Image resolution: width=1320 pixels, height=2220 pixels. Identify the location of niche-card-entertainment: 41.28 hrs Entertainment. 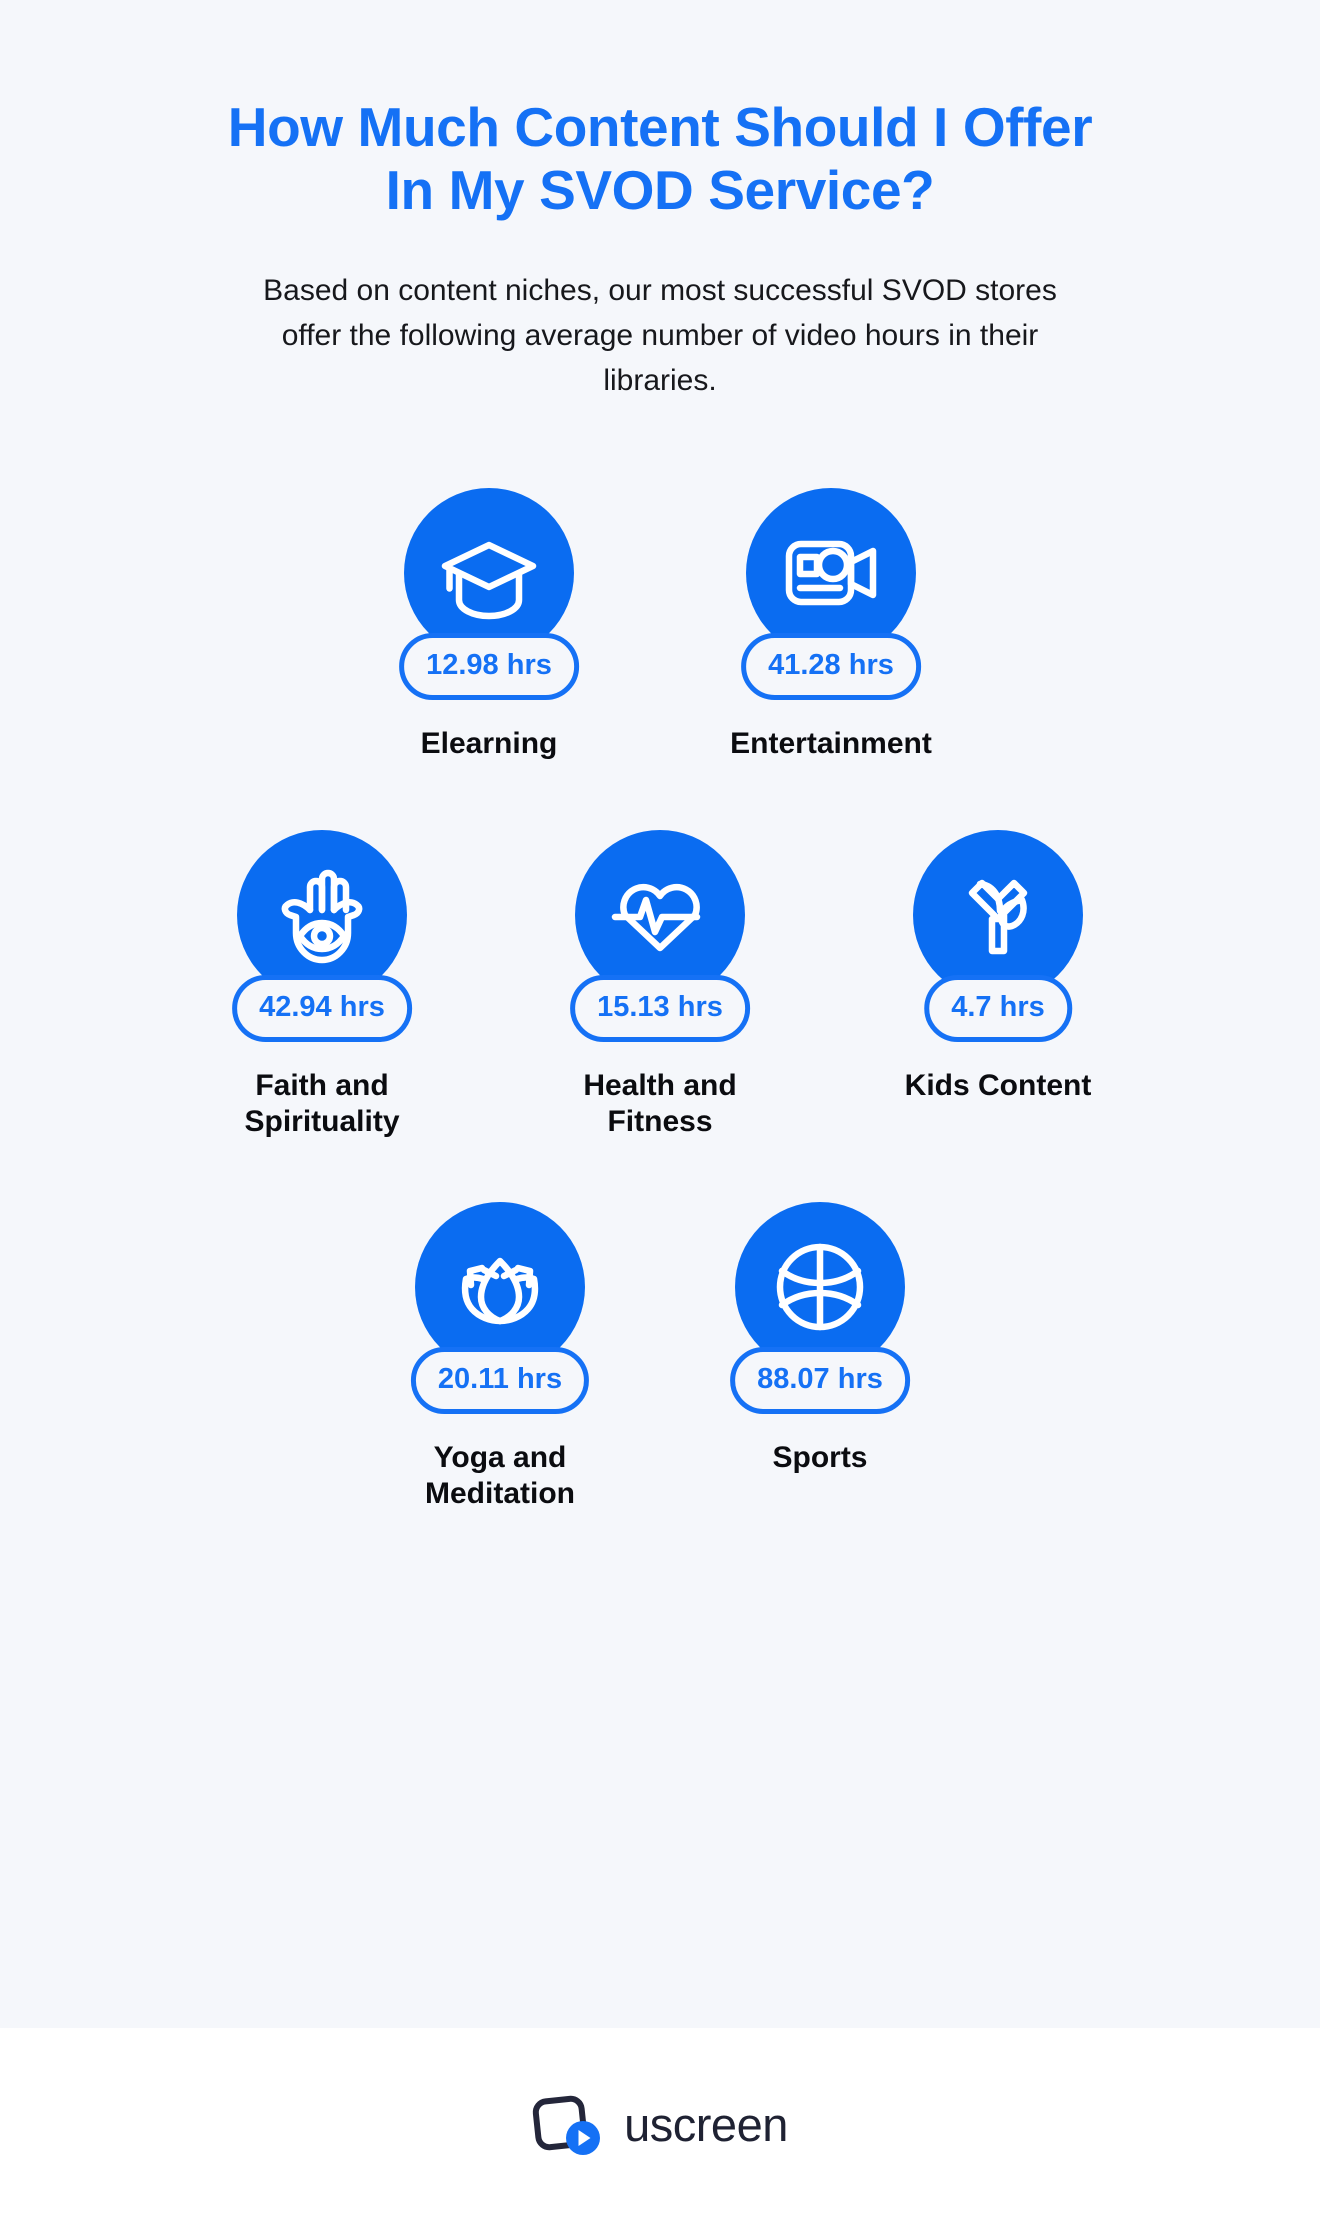
(831, 625).